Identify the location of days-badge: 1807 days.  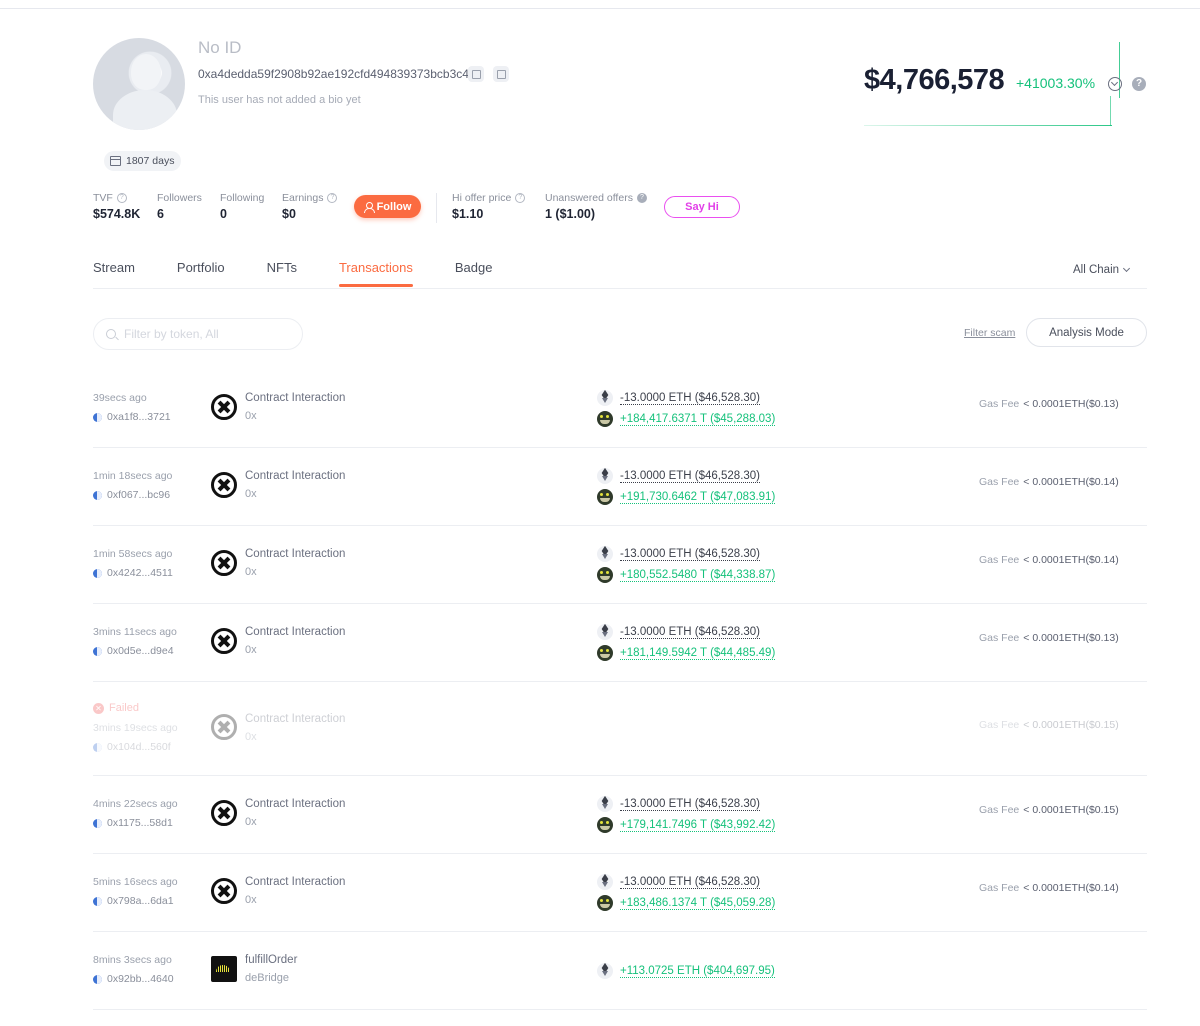
(143, 161).